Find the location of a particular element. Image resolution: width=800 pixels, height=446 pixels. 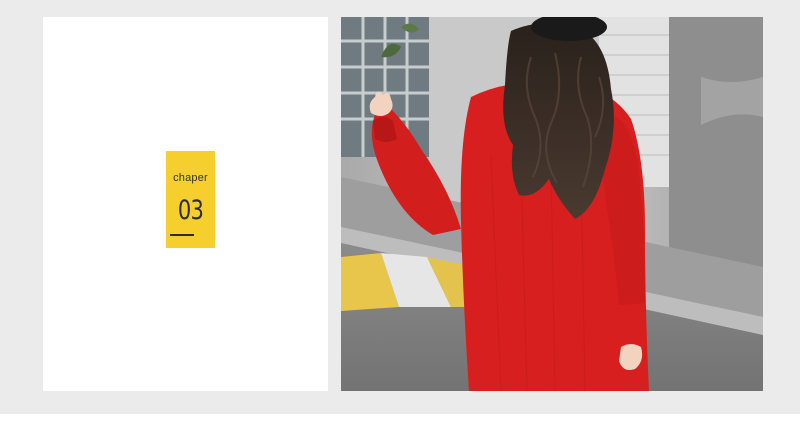

chapter-number: 03 is located at coordinates (190, 210).